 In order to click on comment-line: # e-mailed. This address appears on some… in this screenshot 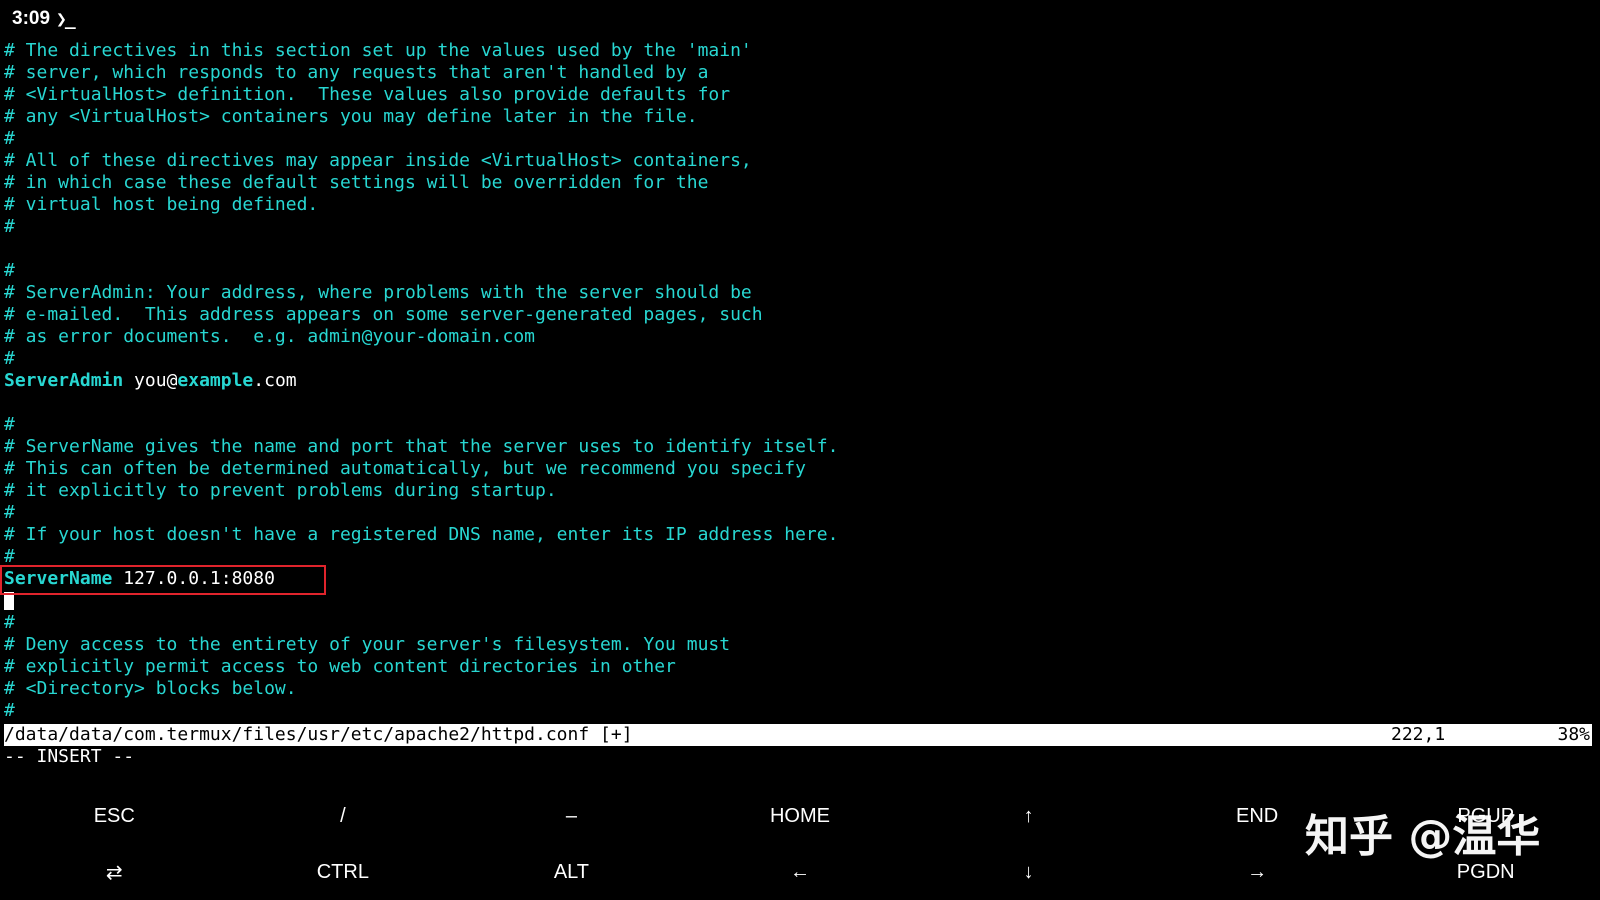, I will do `click(383, 314)`.